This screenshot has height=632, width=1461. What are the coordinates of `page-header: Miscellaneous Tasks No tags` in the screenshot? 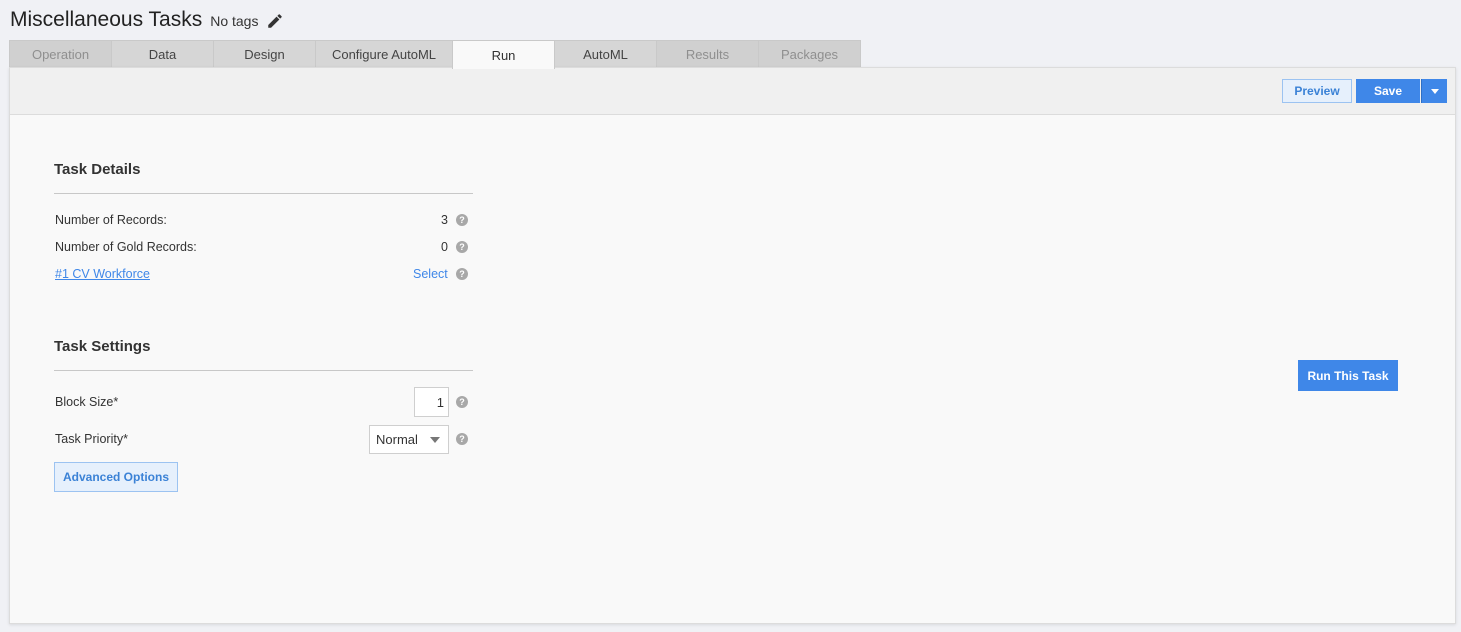 It's located at (147, 20).